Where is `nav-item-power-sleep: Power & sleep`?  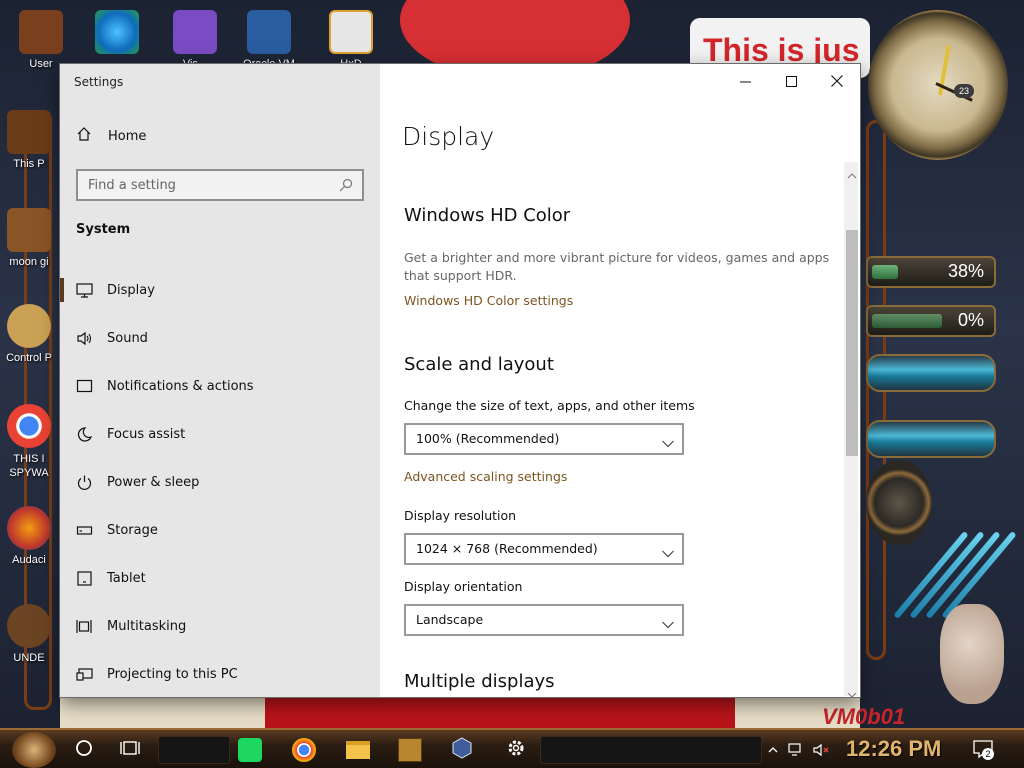
nav-item-power-sleep: Power & sleep is located at coordinates (220, 482).